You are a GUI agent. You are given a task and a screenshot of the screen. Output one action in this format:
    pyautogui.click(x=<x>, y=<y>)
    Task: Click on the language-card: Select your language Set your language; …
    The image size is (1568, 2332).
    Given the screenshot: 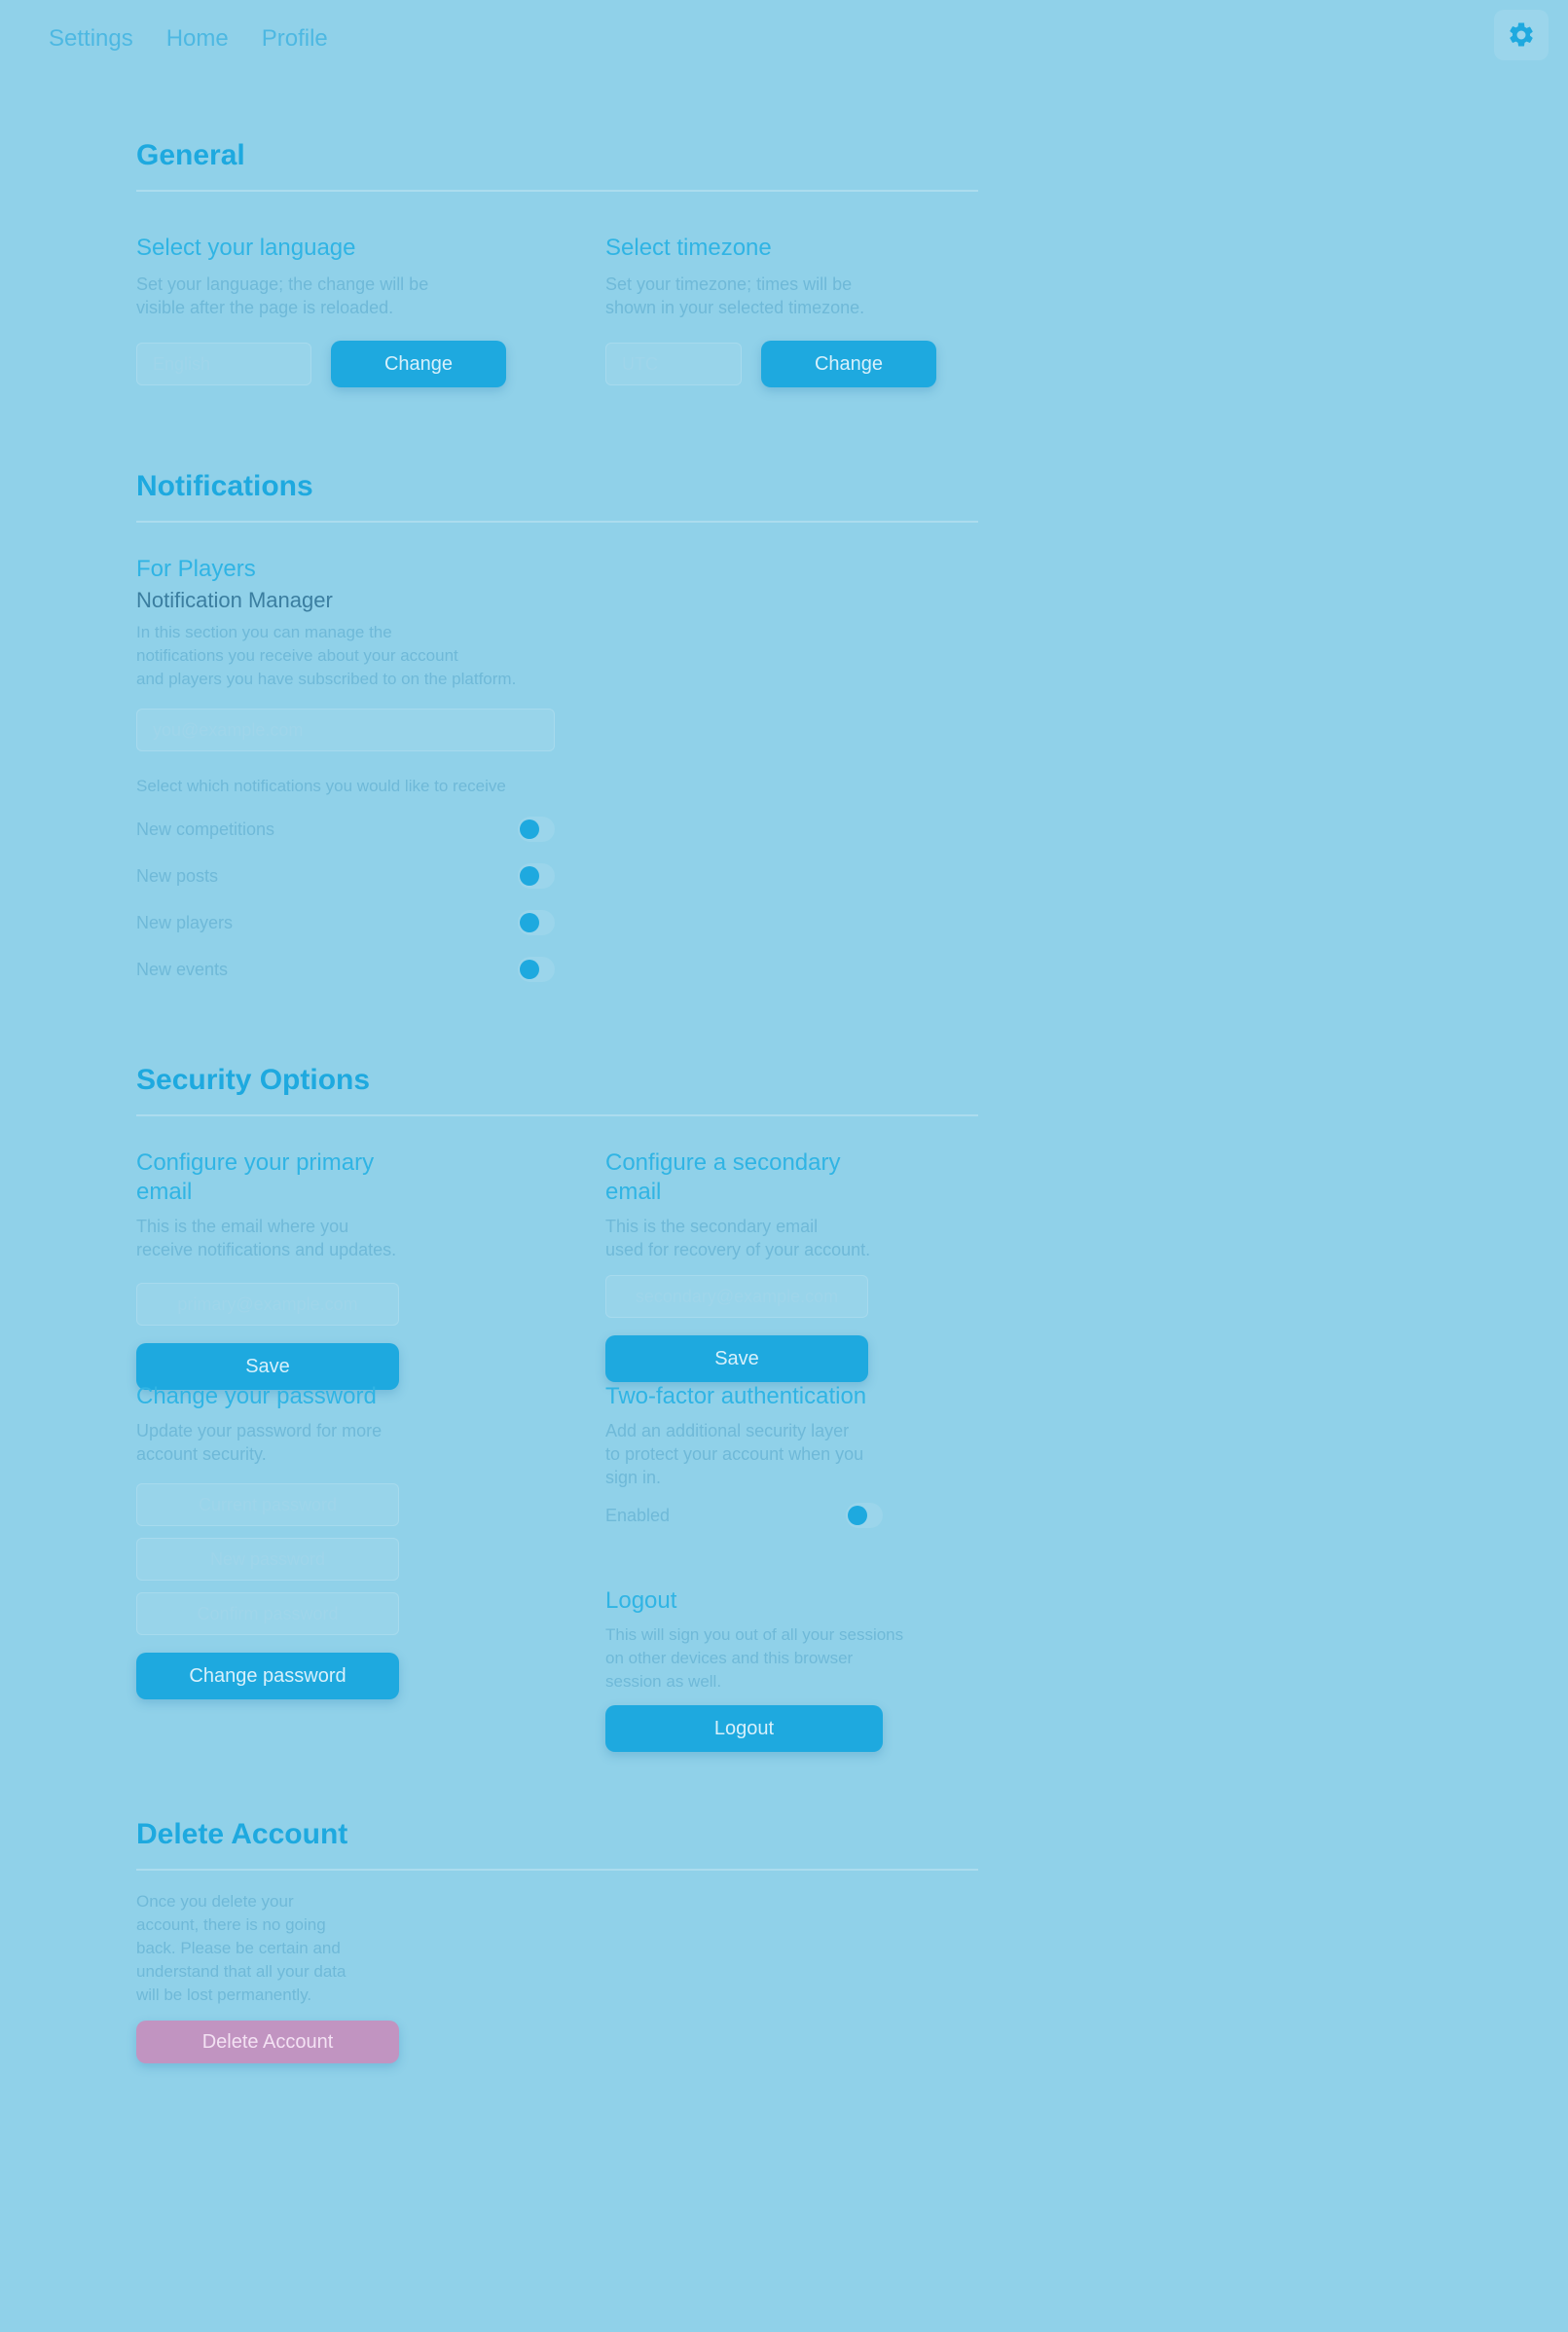 What is the action you would take?
    pyautogui.click(x=331, y=310)
    